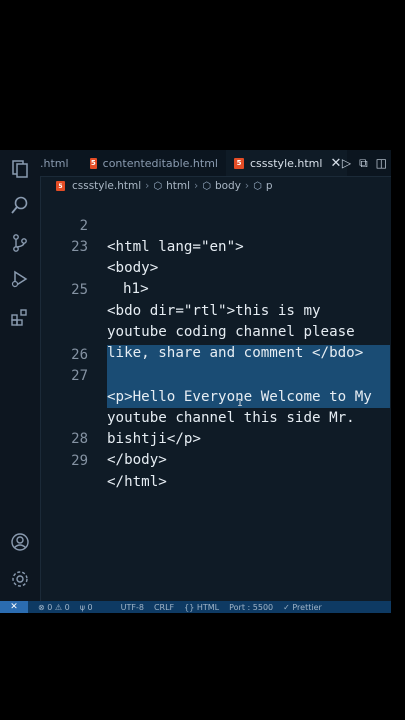 The image size is (405, 720). Describe the element at coordinates (20, 542) in the screenshot. I see `account-icon` at that location.